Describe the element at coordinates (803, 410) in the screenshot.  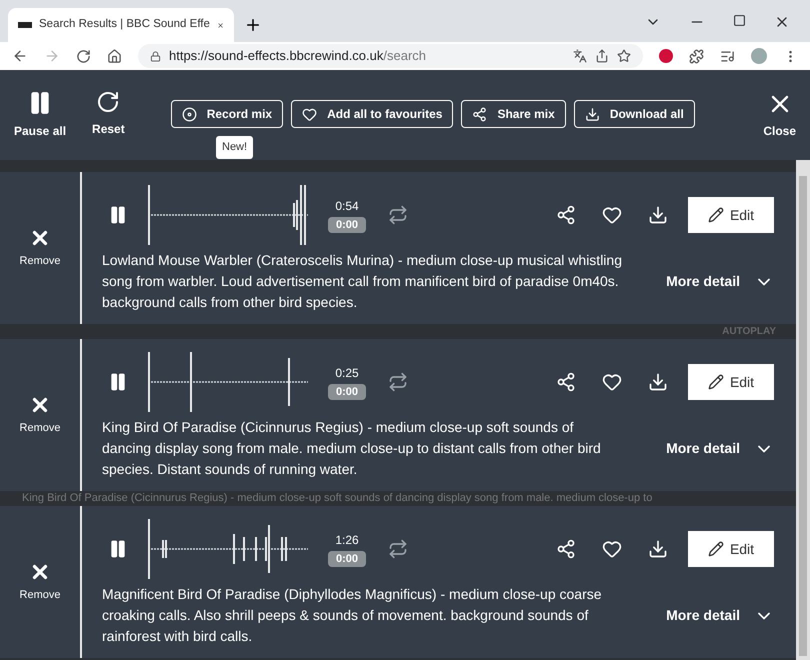
I see `scrollbar` at that location.